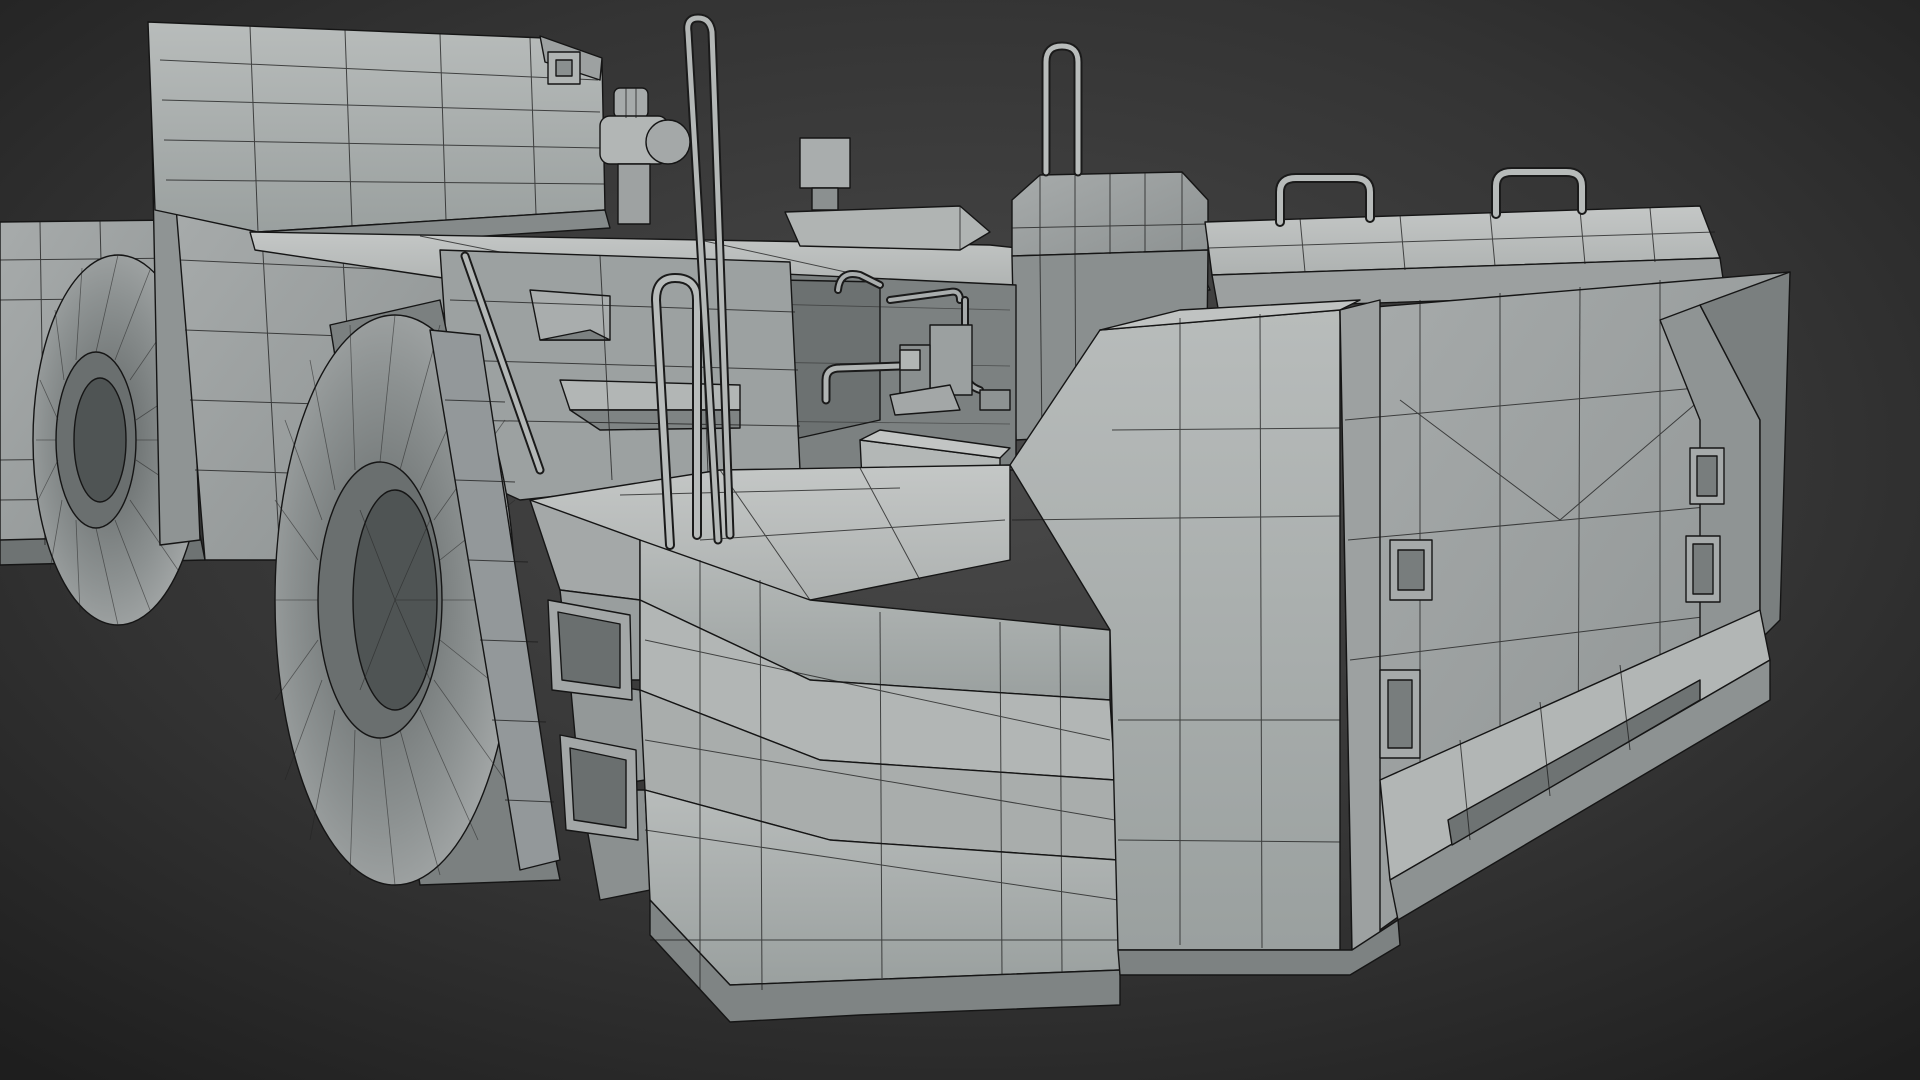 The height and width of the screenshot is (1080, 1920). I want to click on deck-plate, so click(887, 228).